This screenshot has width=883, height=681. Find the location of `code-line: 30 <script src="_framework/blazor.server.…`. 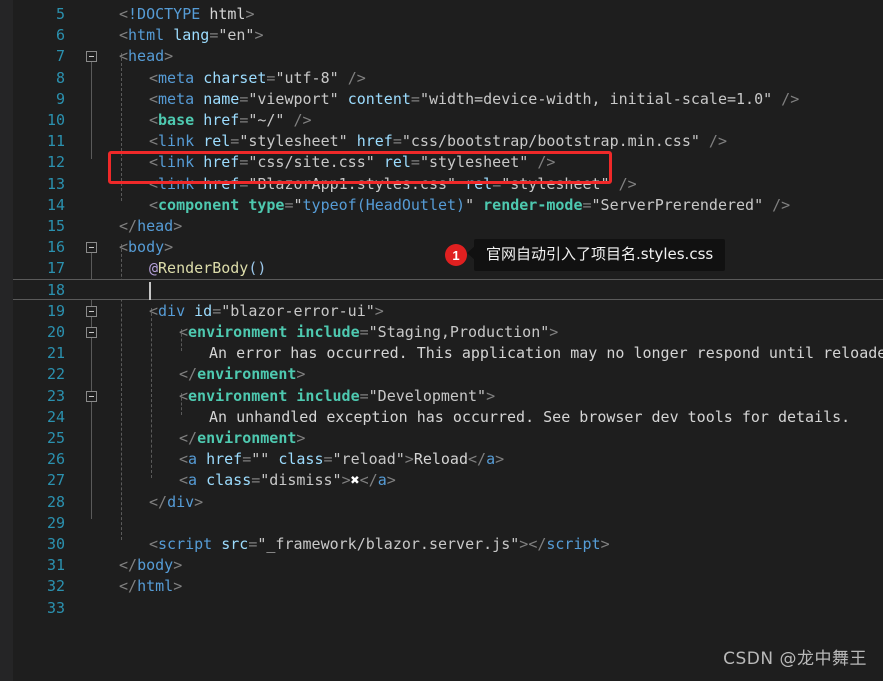

code-line: 30 <script src="_framework/blazor.server.… is located at coordinates (448, 544).